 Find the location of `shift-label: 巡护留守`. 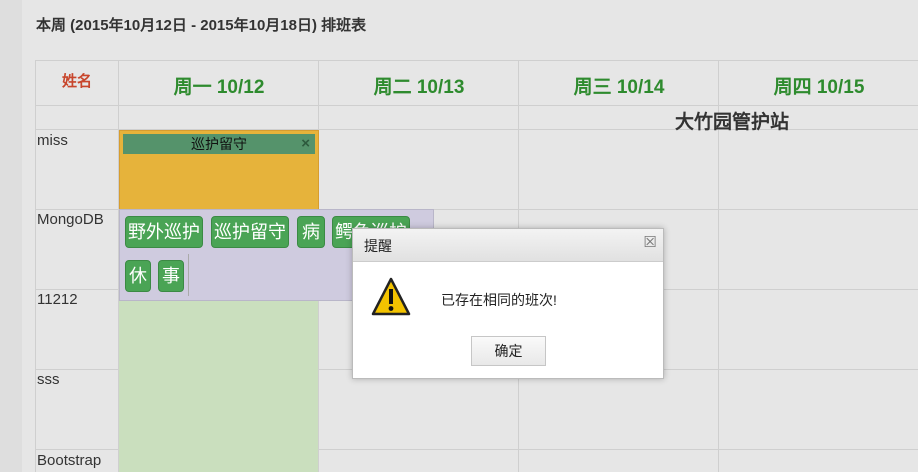

shift-label: 巡护留守 is located at coordinates (219, 144).